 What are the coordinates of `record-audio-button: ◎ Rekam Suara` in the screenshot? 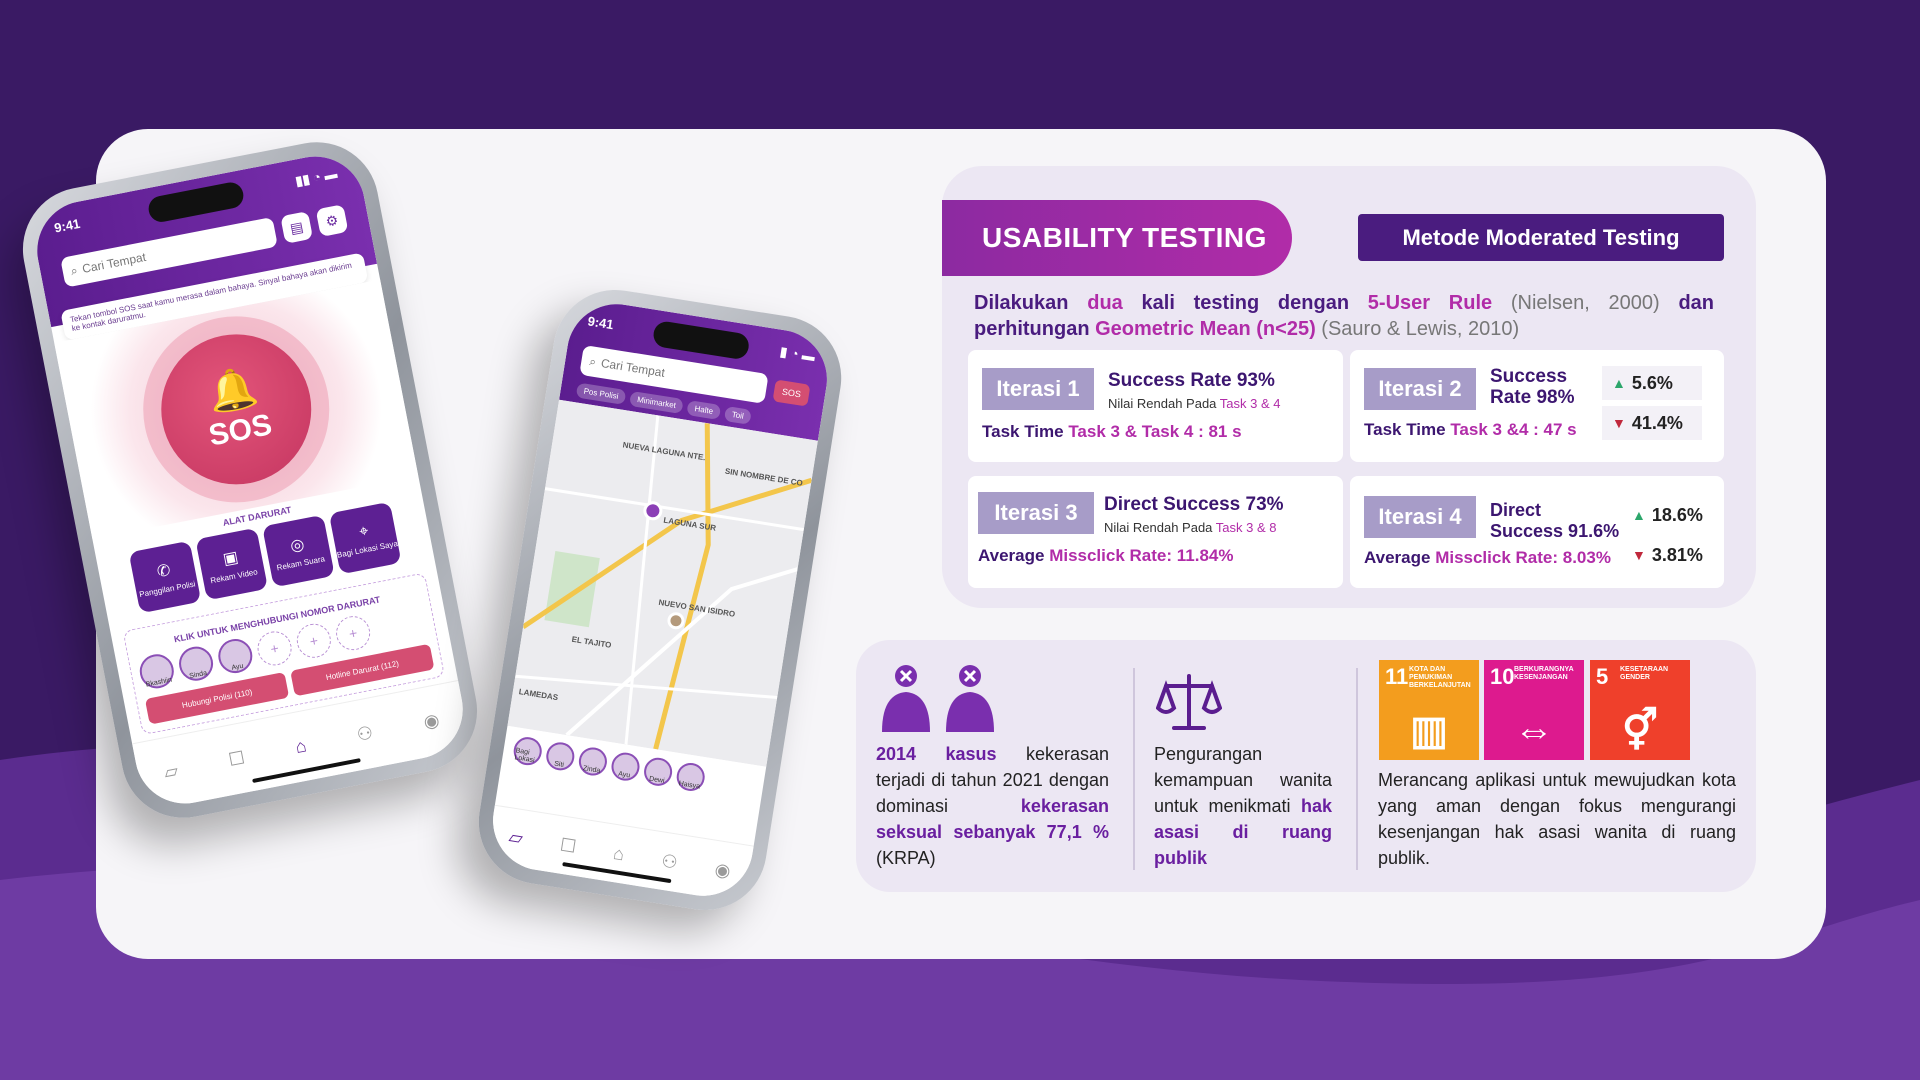 It's located at (298, 551).